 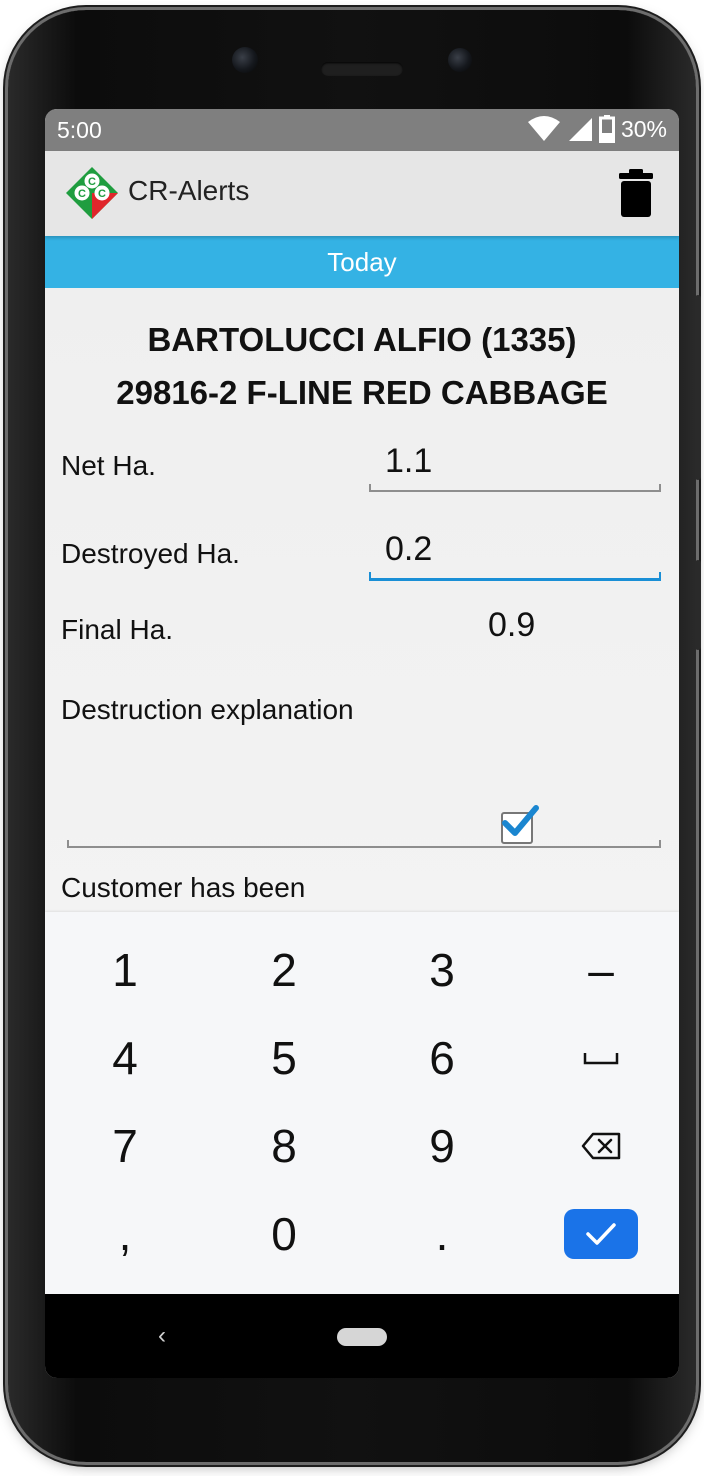 I want to click on customer-name: BARTOLUCCI ALFIO (1335), so click(x=362, y=339).